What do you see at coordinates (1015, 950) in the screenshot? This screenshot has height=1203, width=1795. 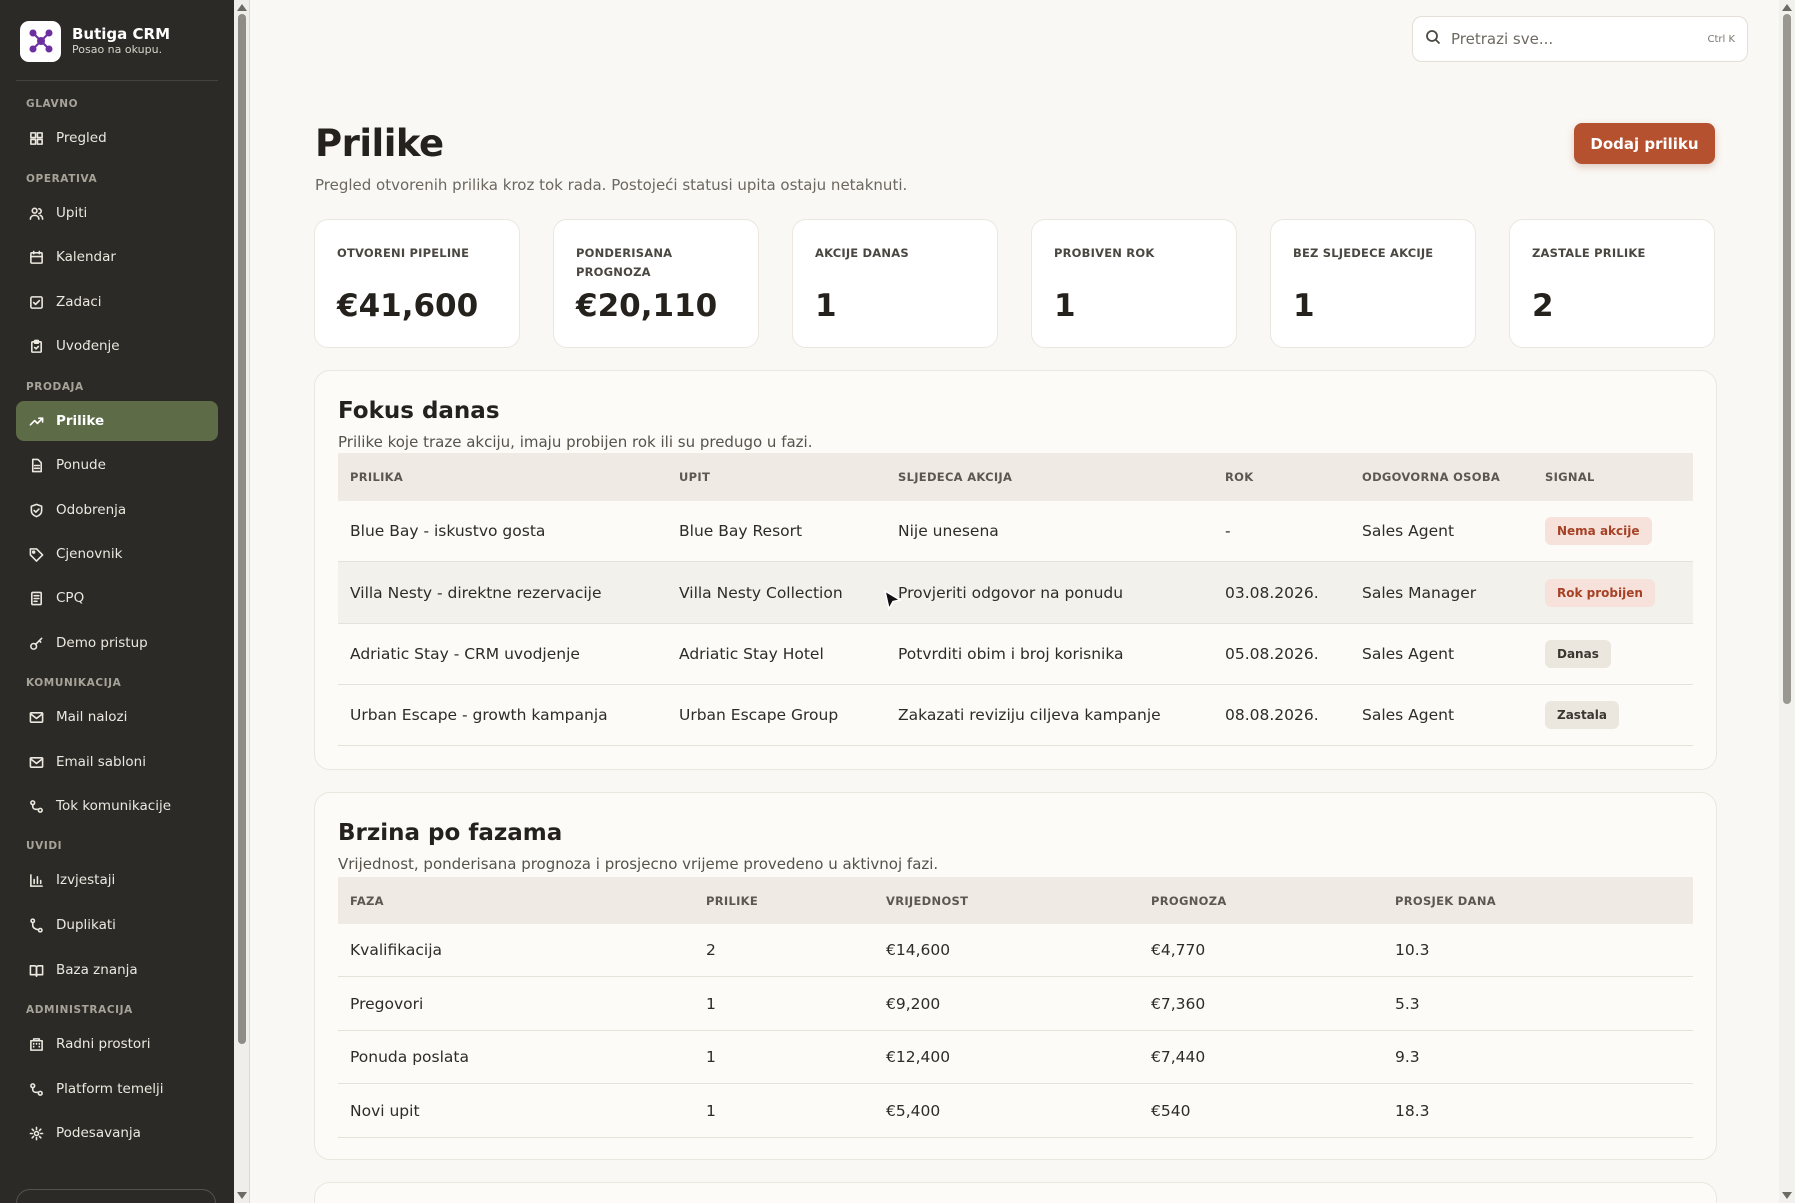 I see `table-row: Kvalifikacija 2 €14,600 €4,770 10.3` at bounding box center [1015, 950].